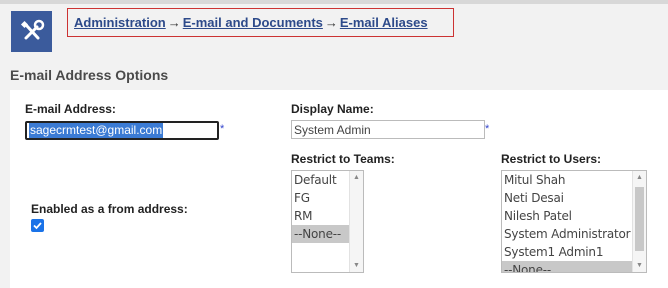 The image size is (668, 288). What do you see at coordinates (343, 159) in the screenshot?
I see `teams-label: Restrict to Teams:` at bounding box center [343, 159].